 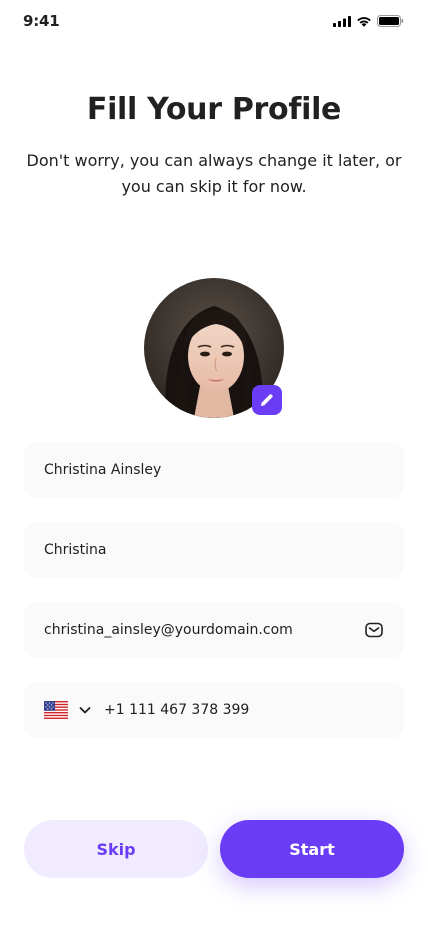 I want to click on signal-icon, so click(x=342, y=21).